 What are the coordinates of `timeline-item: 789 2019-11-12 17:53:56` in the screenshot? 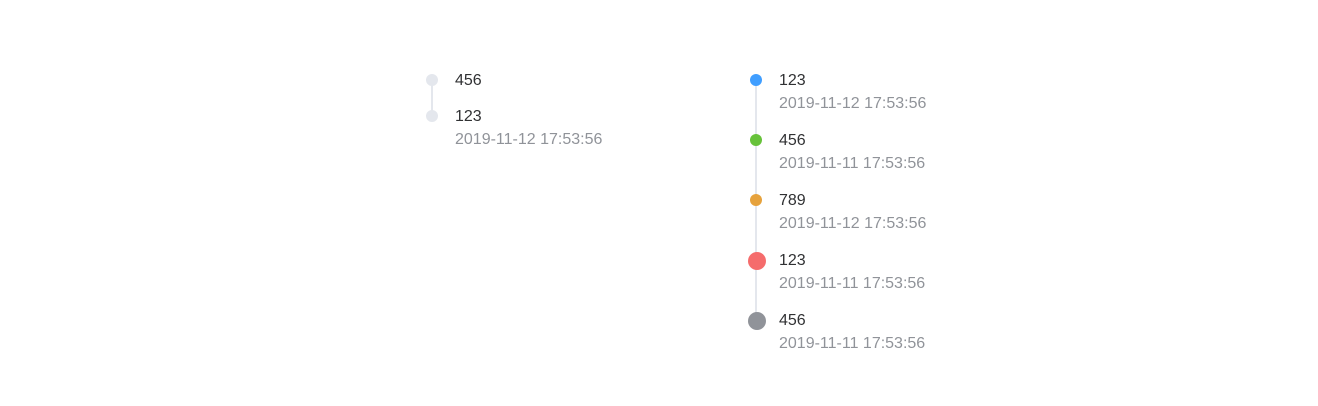 It's located at (837, 225).